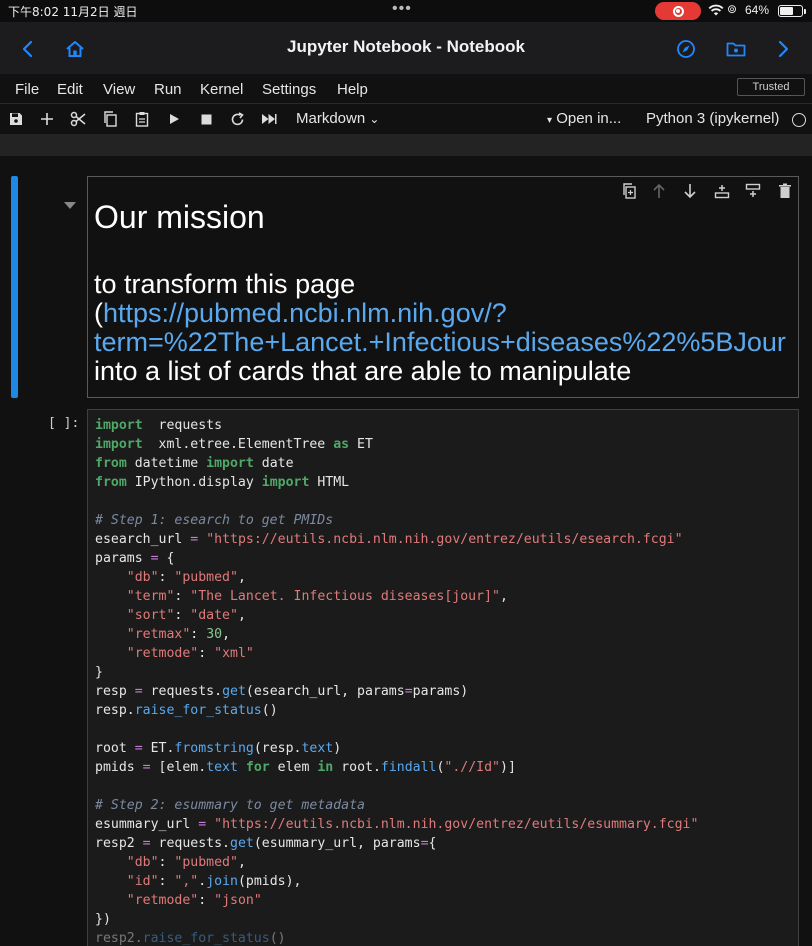 The image size is (812, 946). Describe the element at coordinates (712, 118) in the screenshot. I see `kernel-name: Python 3 (ipykernel)` at that location.